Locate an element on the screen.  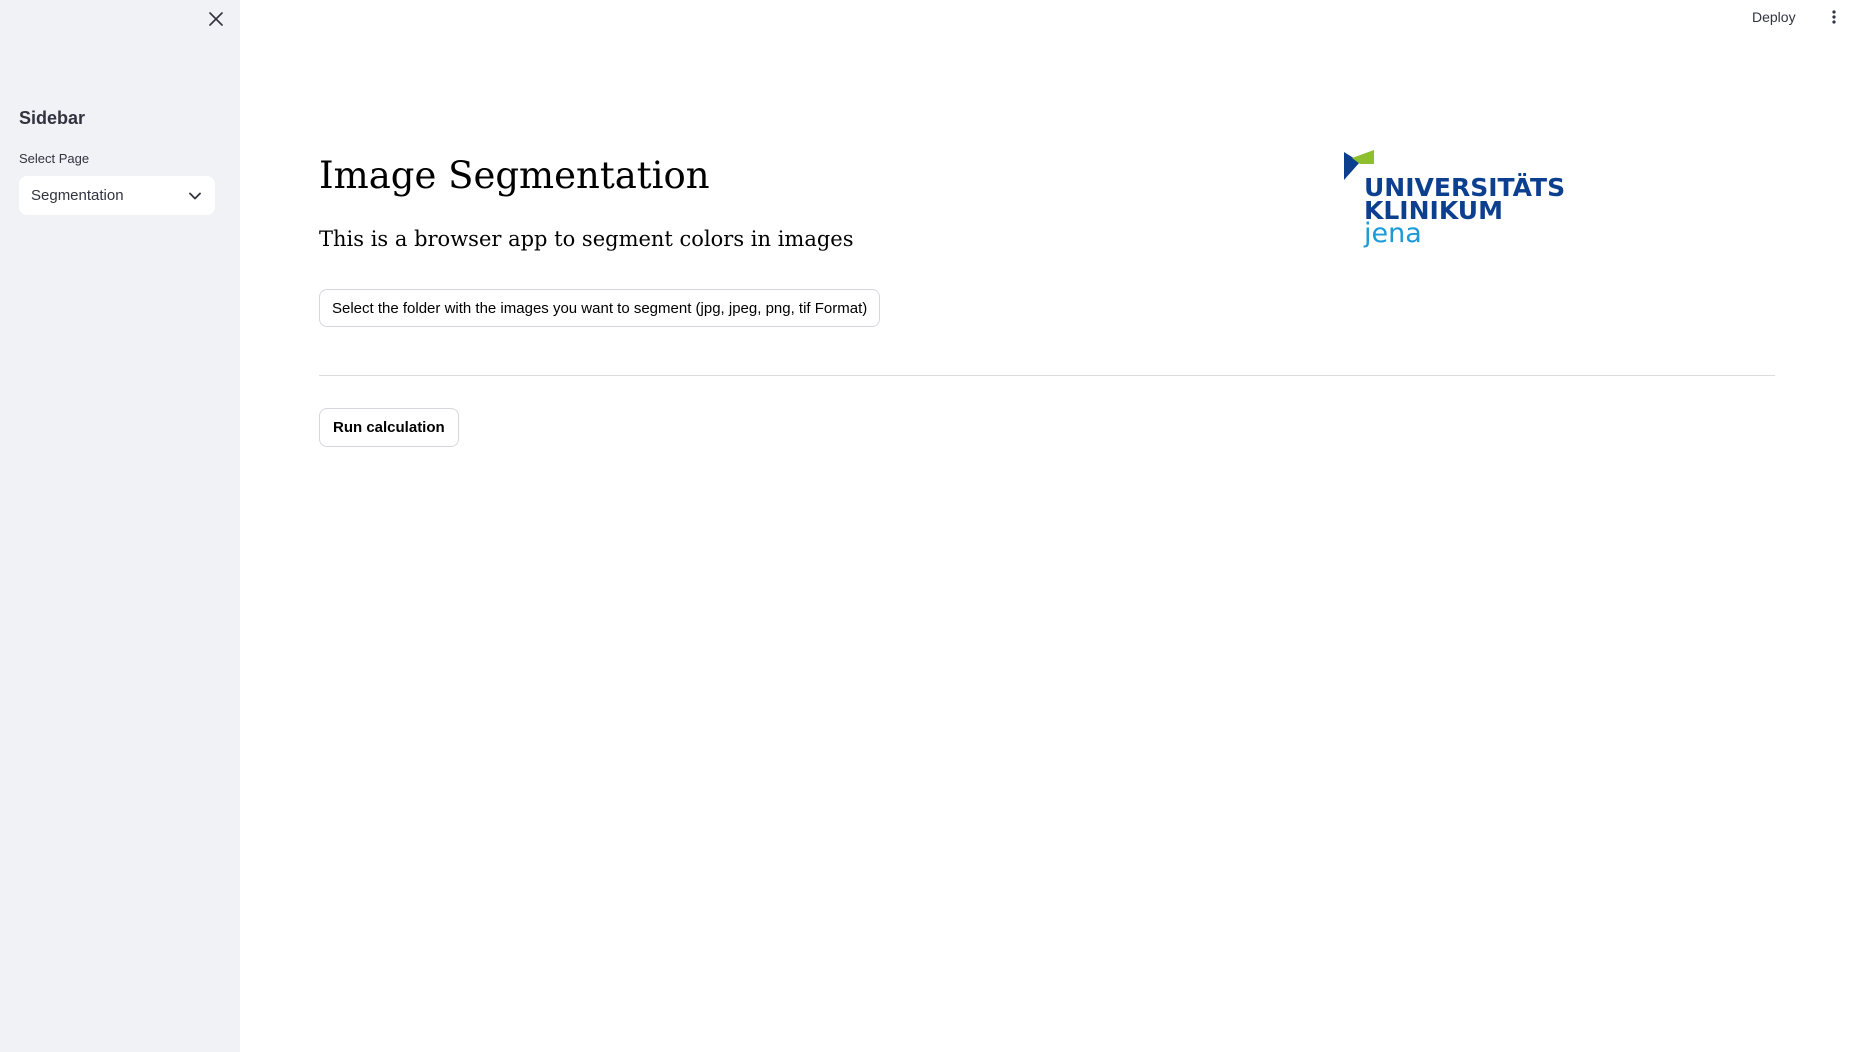
kebab-menu-icon is located at coordinates (1834, 17).